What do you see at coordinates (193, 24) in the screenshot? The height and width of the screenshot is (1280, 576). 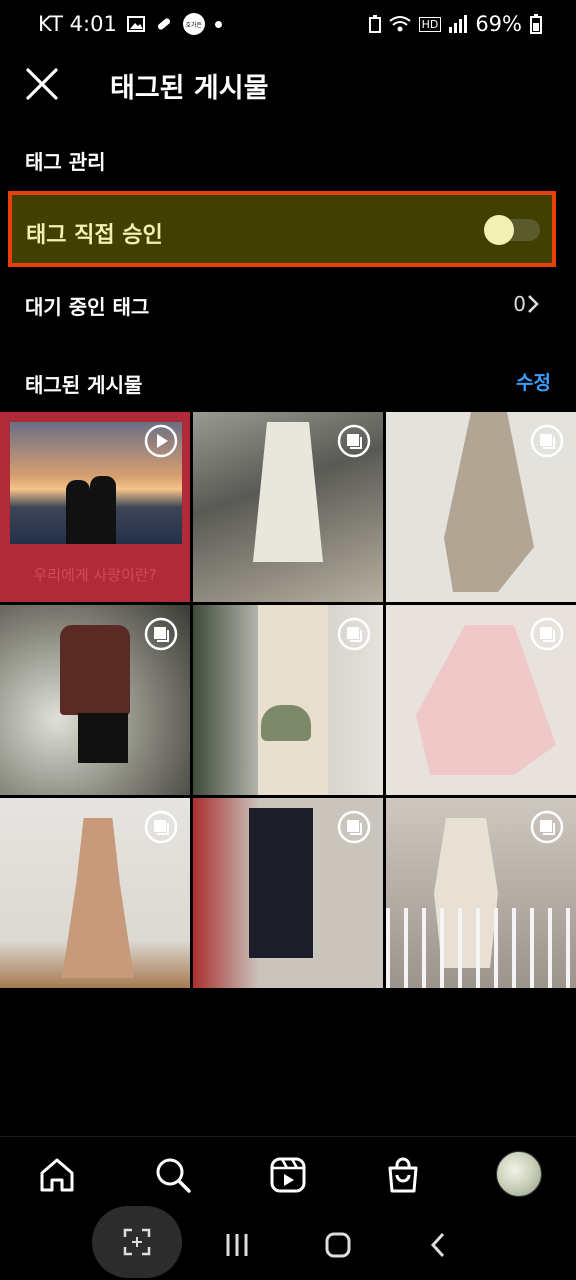 I see `notification-badge: 호가든` at bounding box center [193, 24].